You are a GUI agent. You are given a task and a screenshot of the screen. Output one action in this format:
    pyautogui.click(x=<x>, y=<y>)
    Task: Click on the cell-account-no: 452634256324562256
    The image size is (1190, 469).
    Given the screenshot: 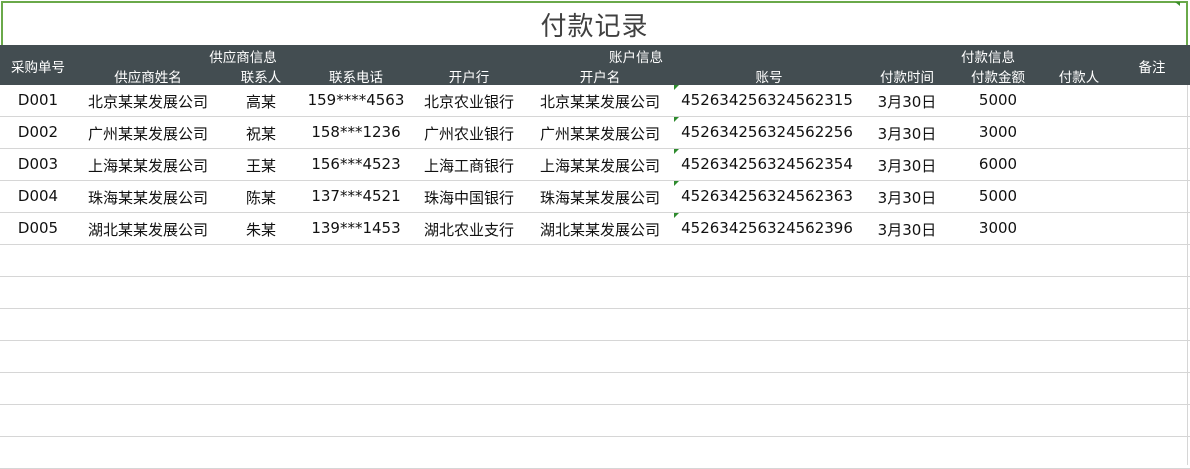 What is the action you would take?
    pyautogui.click(x=767, y=132)
    